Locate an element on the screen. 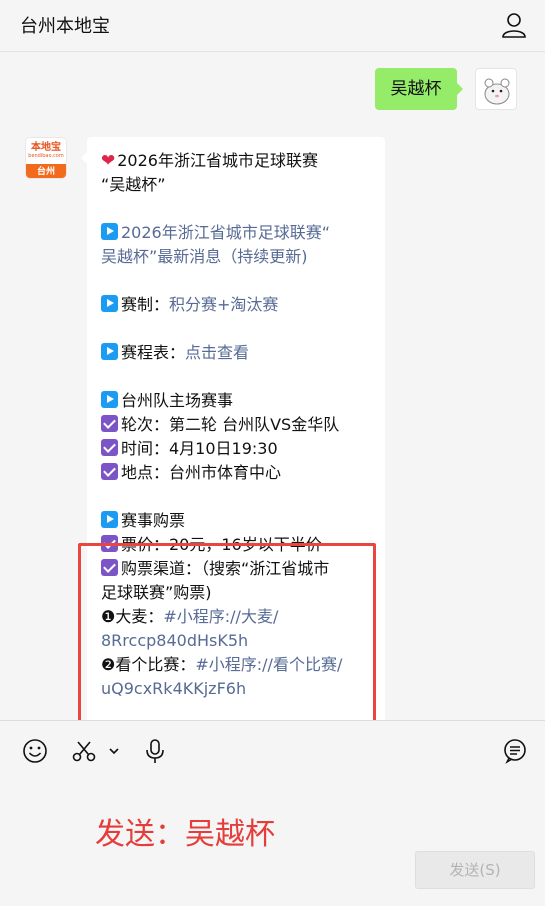 The image size is (545, 906). hamster-avatar-icon is located at coordinates (497, 91).